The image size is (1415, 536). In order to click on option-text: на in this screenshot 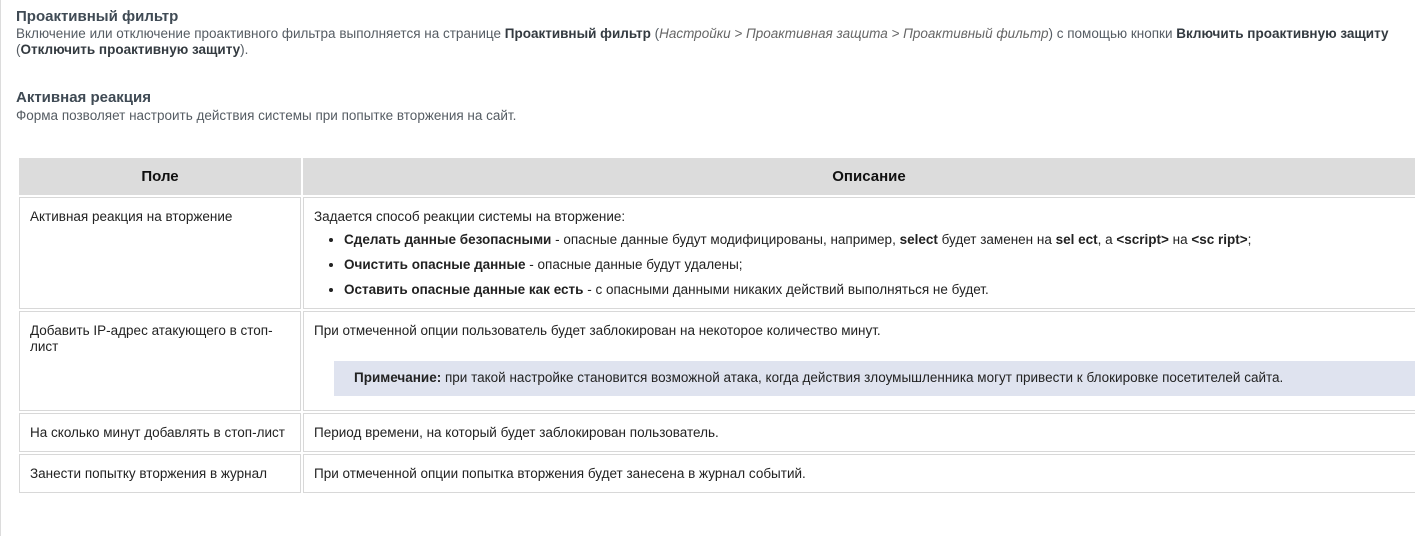, I will do `click(1180, 239)`.